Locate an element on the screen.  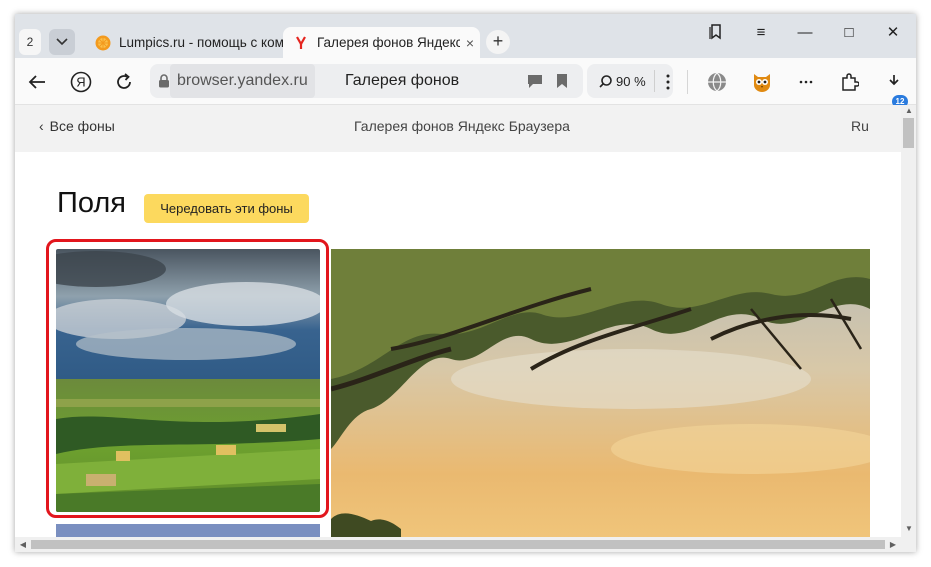
close-window-button: ✕ is located at coordinates (893, 32).